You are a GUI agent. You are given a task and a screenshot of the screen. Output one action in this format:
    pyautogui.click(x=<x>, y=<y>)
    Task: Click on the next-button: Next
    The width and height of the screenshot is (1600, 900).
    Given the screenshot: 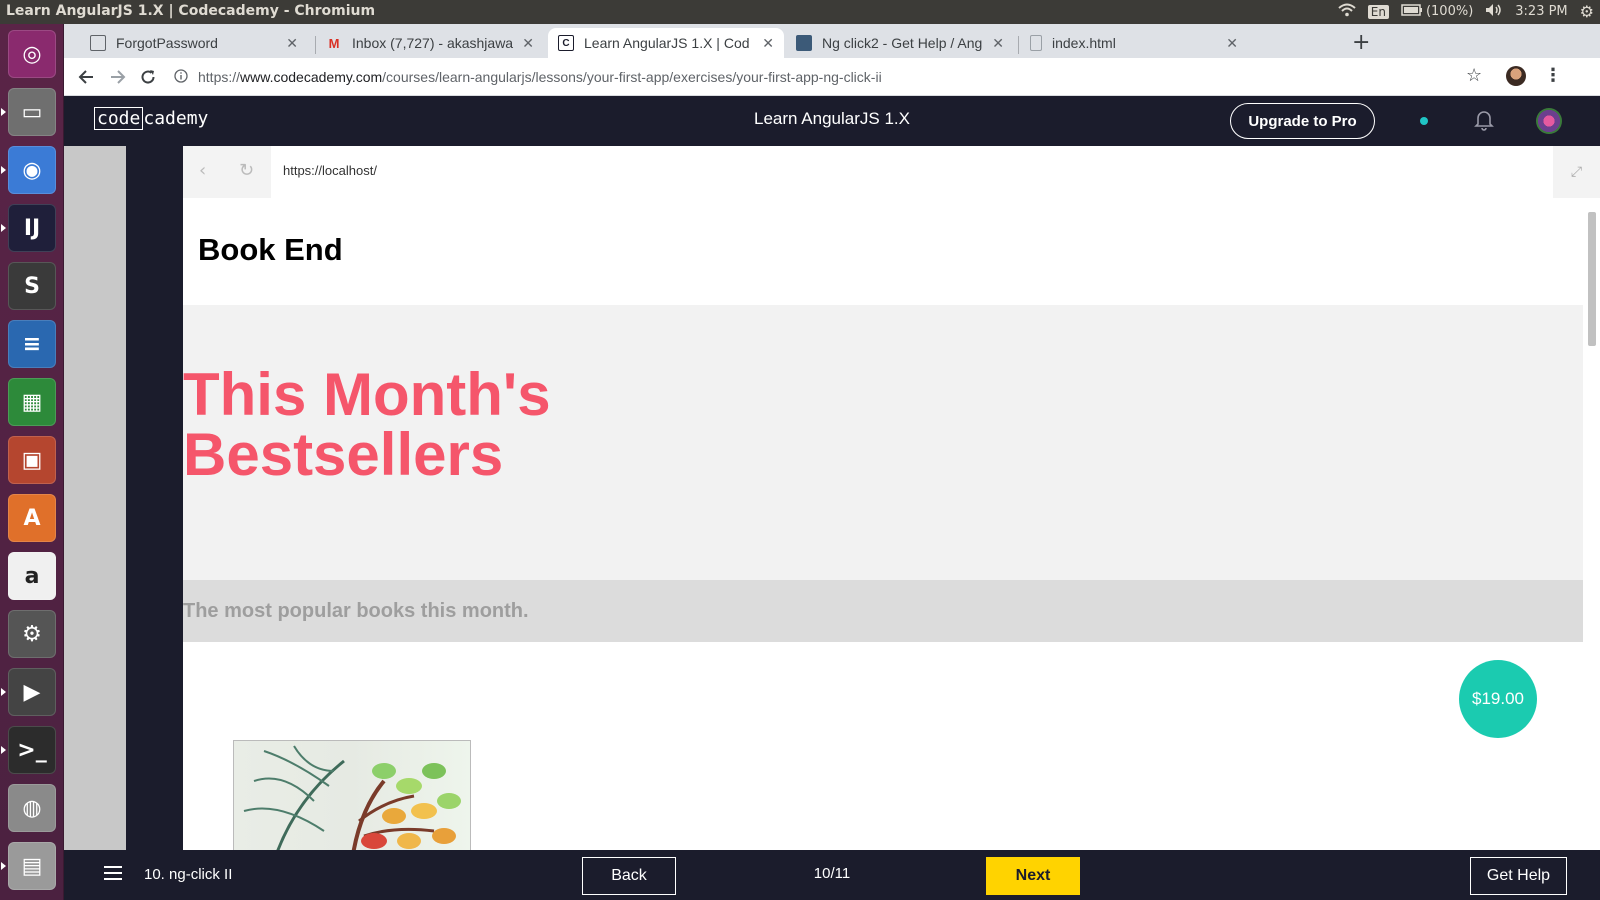 What is the action you would take?
    pyautogui.click(x=1033, y=876)
    